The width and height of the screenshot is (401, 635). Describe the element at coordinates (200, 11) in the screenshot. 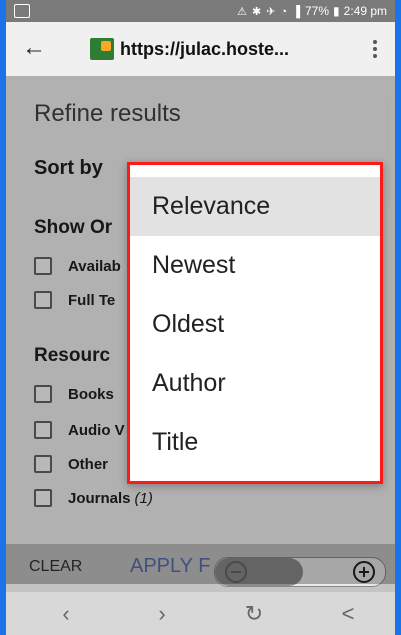

I see `status-bar: ⚠ ✱ ✈ ◔ ▐ 77% ▮ 2:49 pm` at that location.